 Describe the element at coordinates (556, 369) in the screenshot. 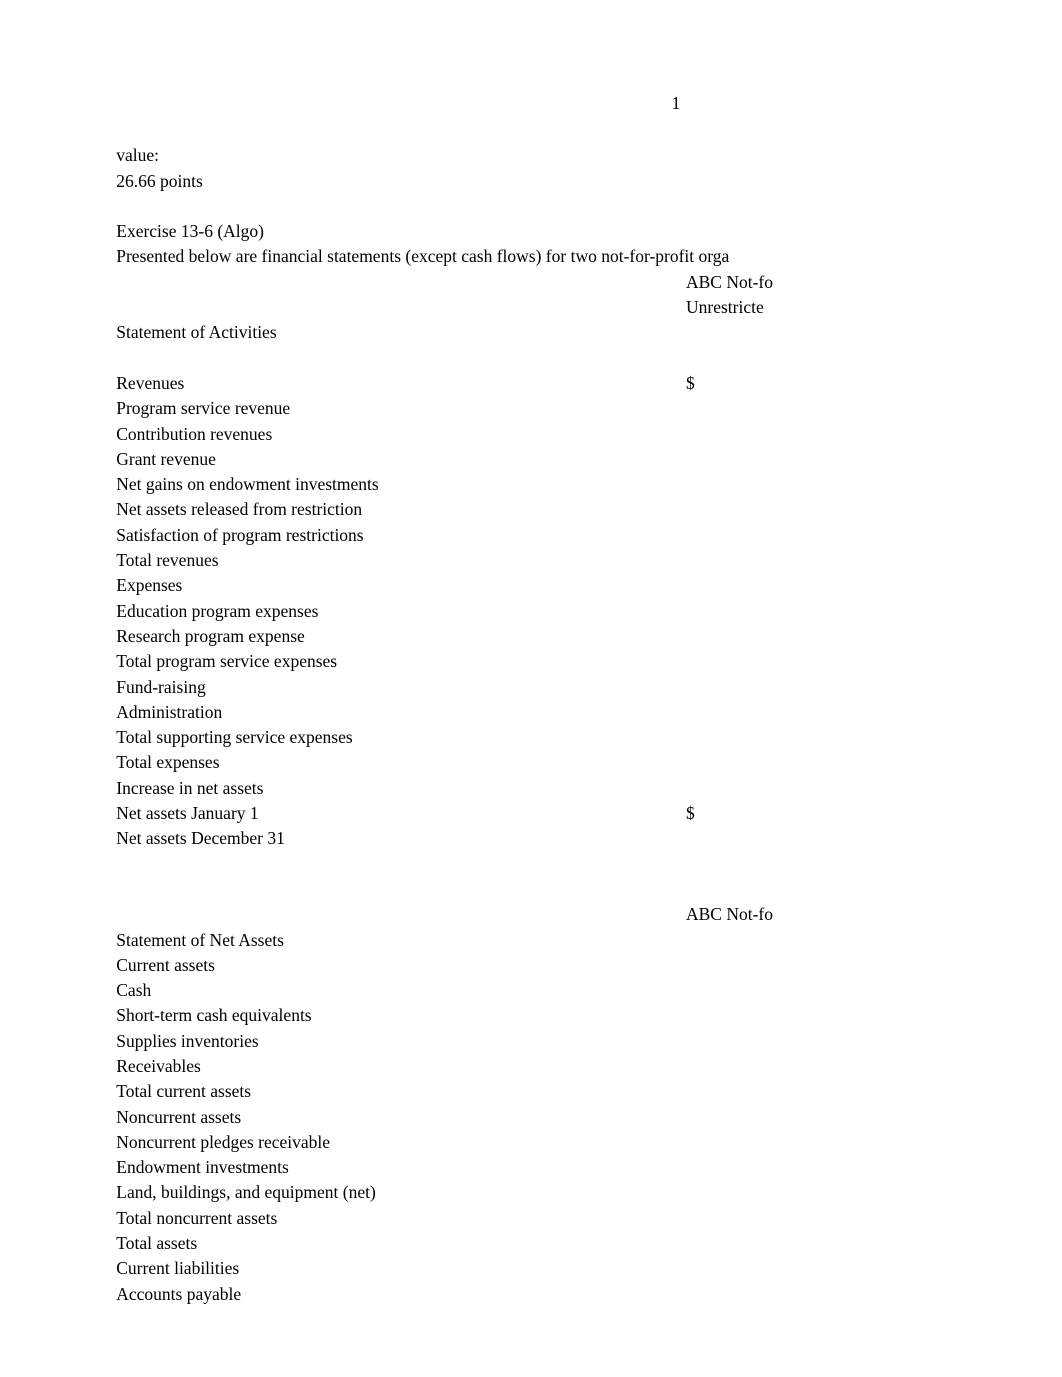

I see `table-row: Revenues` at that location.